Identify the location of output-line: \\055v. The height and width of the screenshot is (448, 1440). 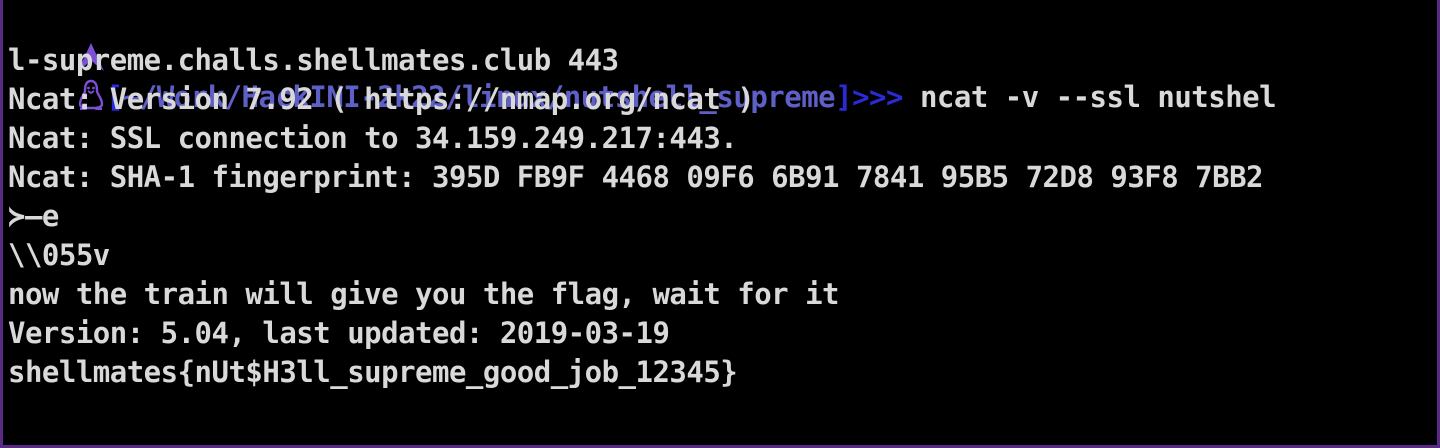
(59, 255).